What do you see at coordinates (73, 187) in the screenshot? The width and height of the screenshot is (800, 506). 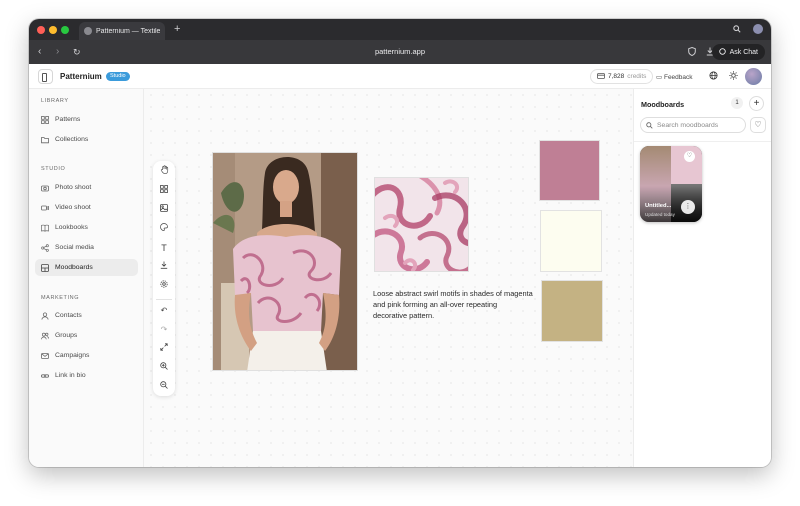 I see `sidebar-item-label: Photo shoot` at bounding box center [73, 187].